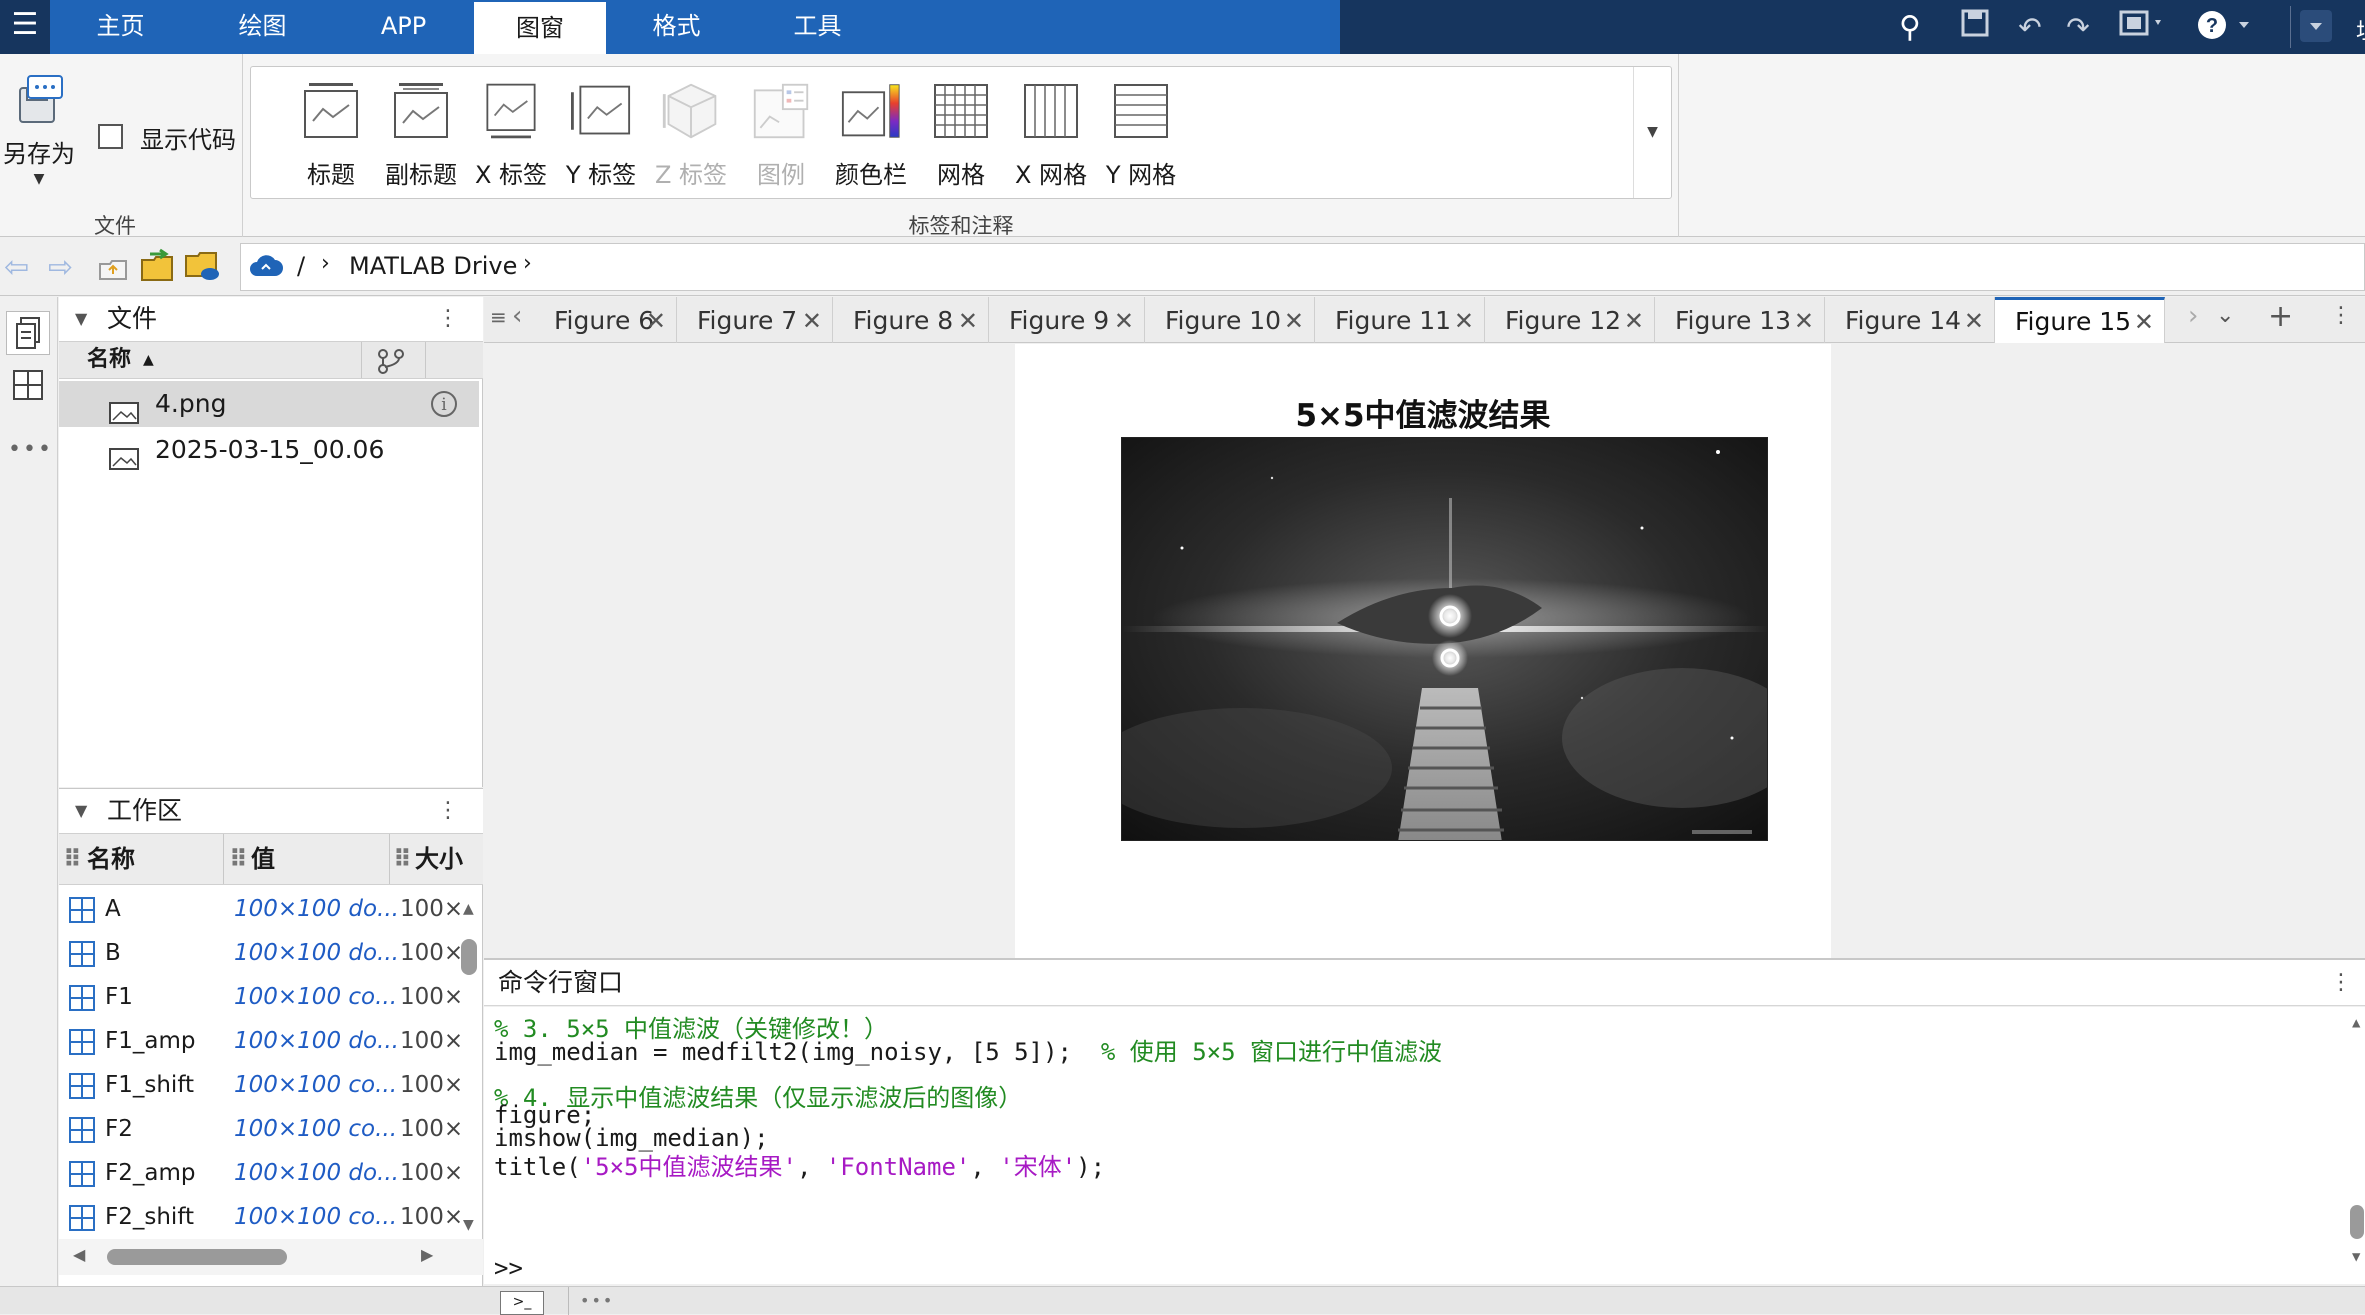 The image size is (2365, 1315). What do you see at coordinates (79, 1254) in the screenshot?
I see `scroll-left-icon: ◀` at bounding box center [79, 1254].